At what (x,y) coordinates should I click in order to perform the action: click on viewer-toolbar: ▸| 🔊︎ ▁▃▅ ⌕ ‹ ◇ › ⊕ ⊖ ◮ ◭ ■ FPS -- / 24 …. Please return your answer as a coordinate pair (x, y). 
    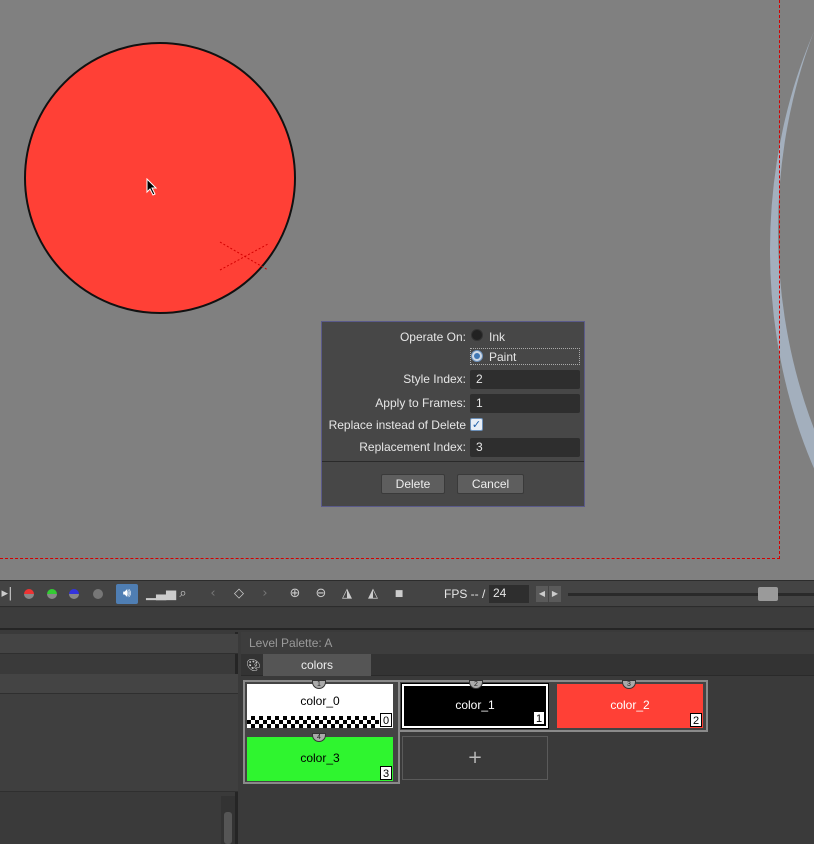
    Looking at the image, I should click on (407, 593).